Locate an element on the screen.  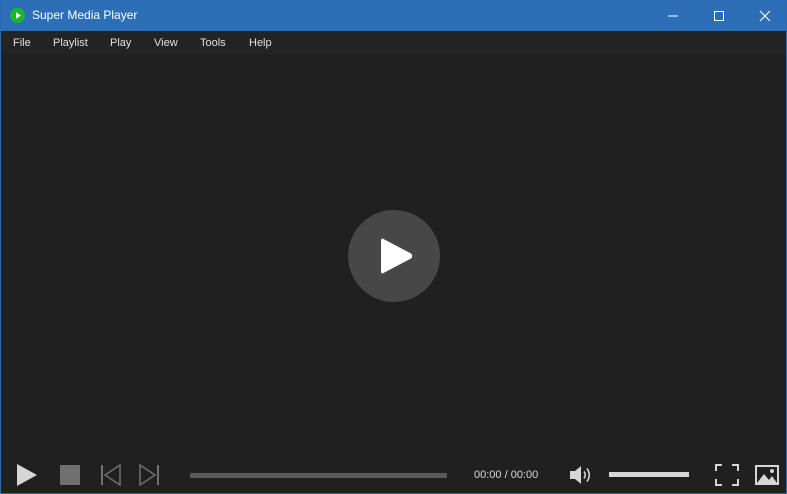
menu-help: Help is located at coordinates (260, 43).